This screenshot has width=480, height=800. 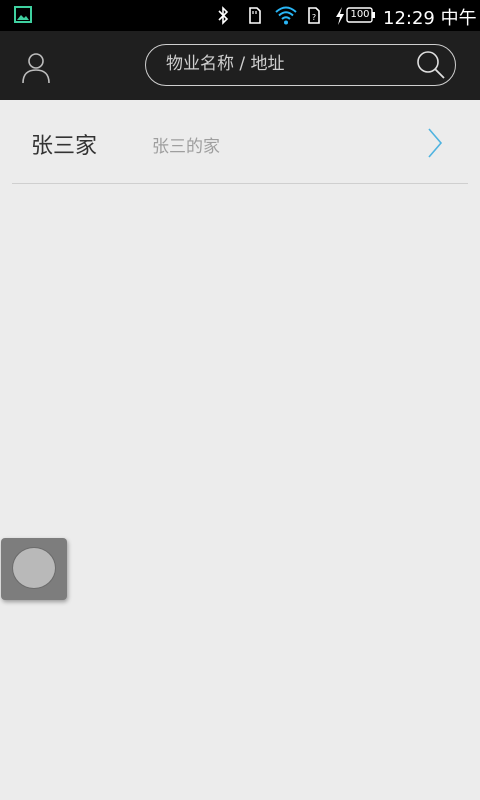 I want to click on list-item: 张三家 张三的家, so click(x=240, y=142).